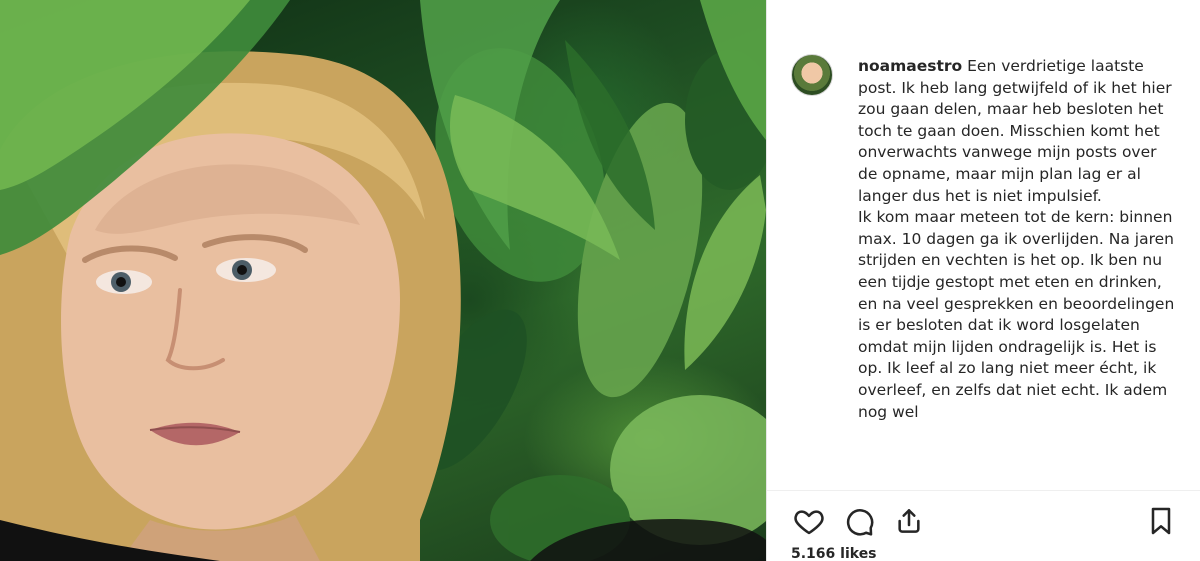 Image resolution: width=1200 pixels, height=561 pixels. What do you see at coordinates (987, 521) in the screenshot?
I see `action-bar` at bounding box center [987, 521].